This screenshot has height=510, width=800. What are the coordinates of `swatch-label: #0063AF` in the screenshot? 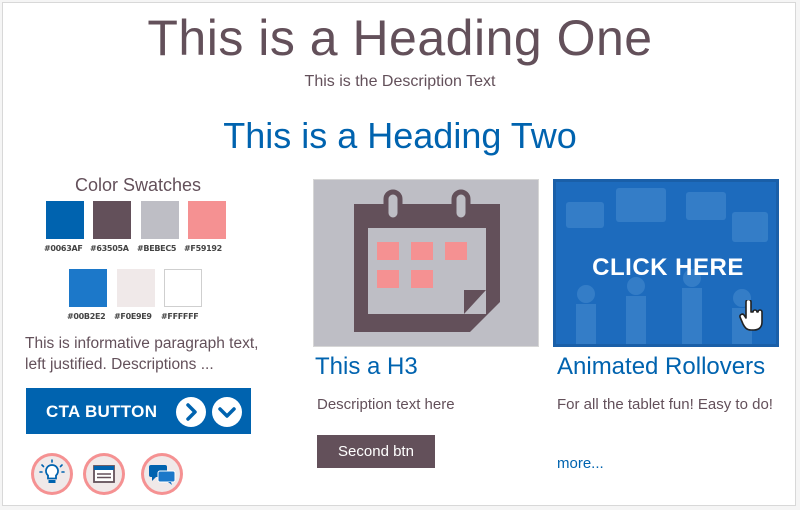 It's located at (63, 248).